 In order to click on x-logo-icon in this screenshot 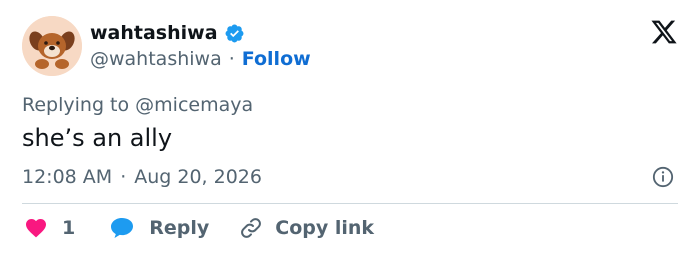, I will do `click(664, 32)`.